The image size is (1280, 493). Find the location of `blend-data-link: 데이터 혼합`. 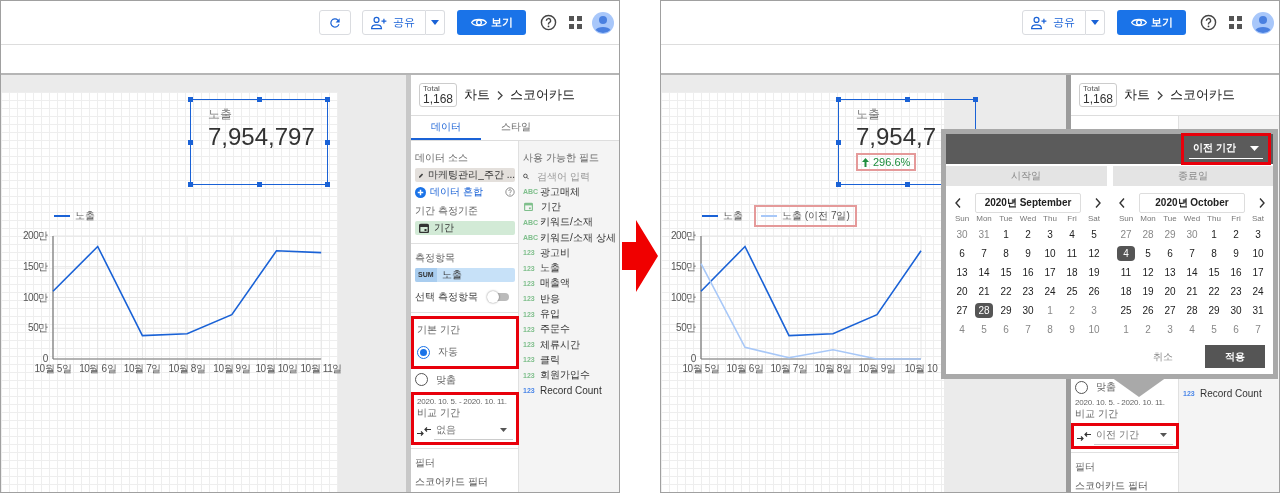

blend-data-link: 데이터 혼합 is located at coordinates (456, 192).